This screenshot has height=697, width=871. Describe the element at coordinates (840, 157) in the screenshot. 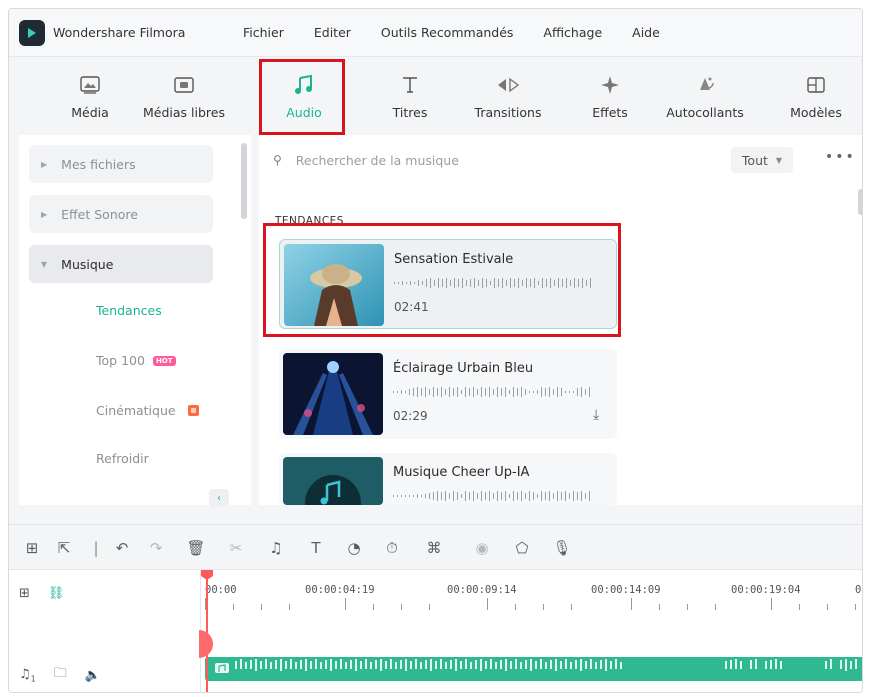

I see `more-options-icon: •••` at that location.